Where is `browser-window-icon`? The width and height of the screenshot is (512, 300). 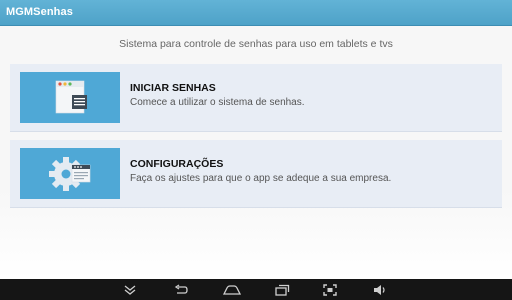
browser-window-icon is located at coordinates (70, 97).